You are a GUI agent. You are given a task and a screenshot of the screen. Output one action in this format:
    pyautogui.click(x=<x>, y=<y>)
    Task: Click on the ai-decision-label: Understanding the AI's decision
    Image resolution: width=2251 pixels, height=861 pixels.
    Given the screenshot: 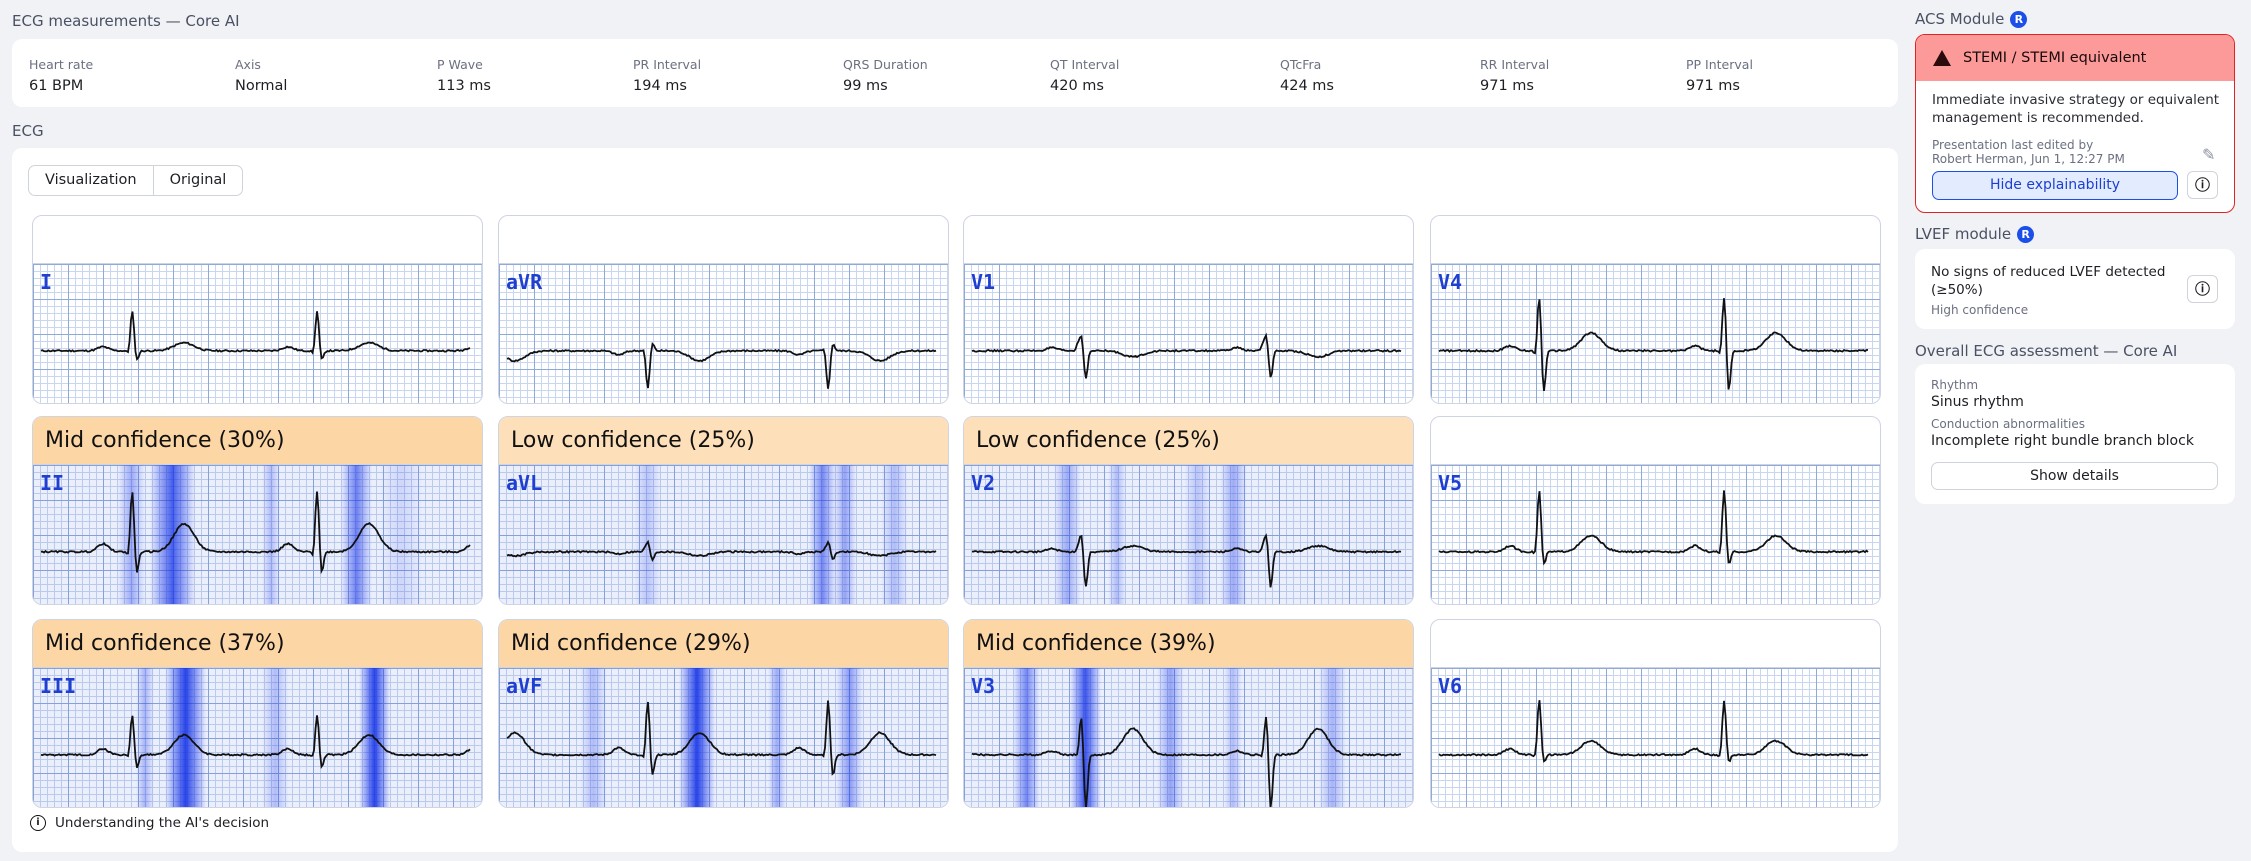 What is the action you would take?
    pyautogui.click(x=162, y=823)
    